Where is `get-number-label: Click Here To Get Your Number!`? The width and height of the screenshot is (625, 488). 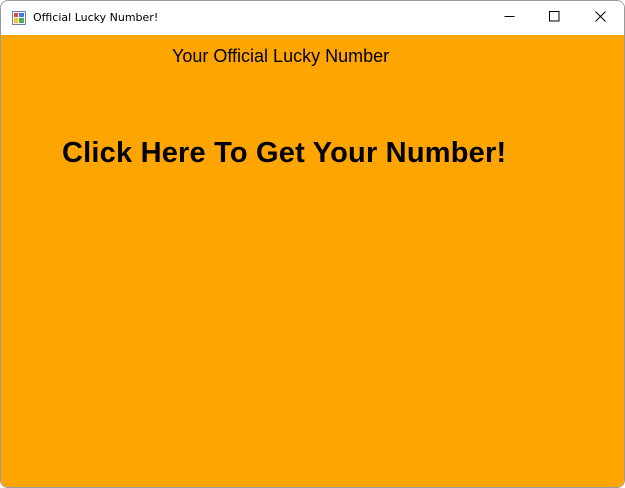 get-number-label: Click Here To Get Your Number! is located at coordinates (284, 153).